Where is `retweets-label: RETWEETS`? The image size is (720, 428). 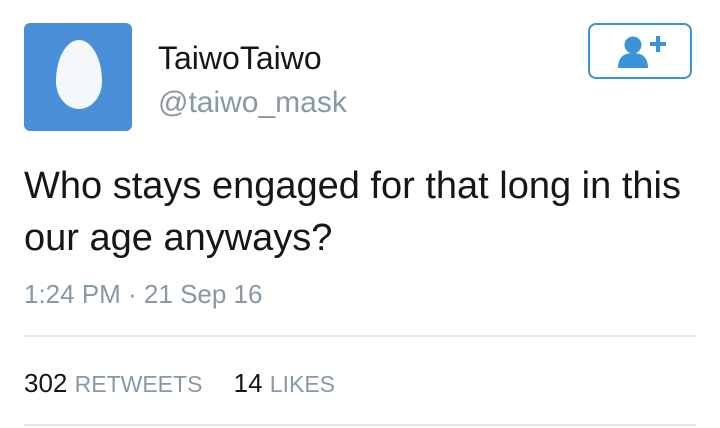
retweets-label: RETWEETS is located at coordinates (138, 384).